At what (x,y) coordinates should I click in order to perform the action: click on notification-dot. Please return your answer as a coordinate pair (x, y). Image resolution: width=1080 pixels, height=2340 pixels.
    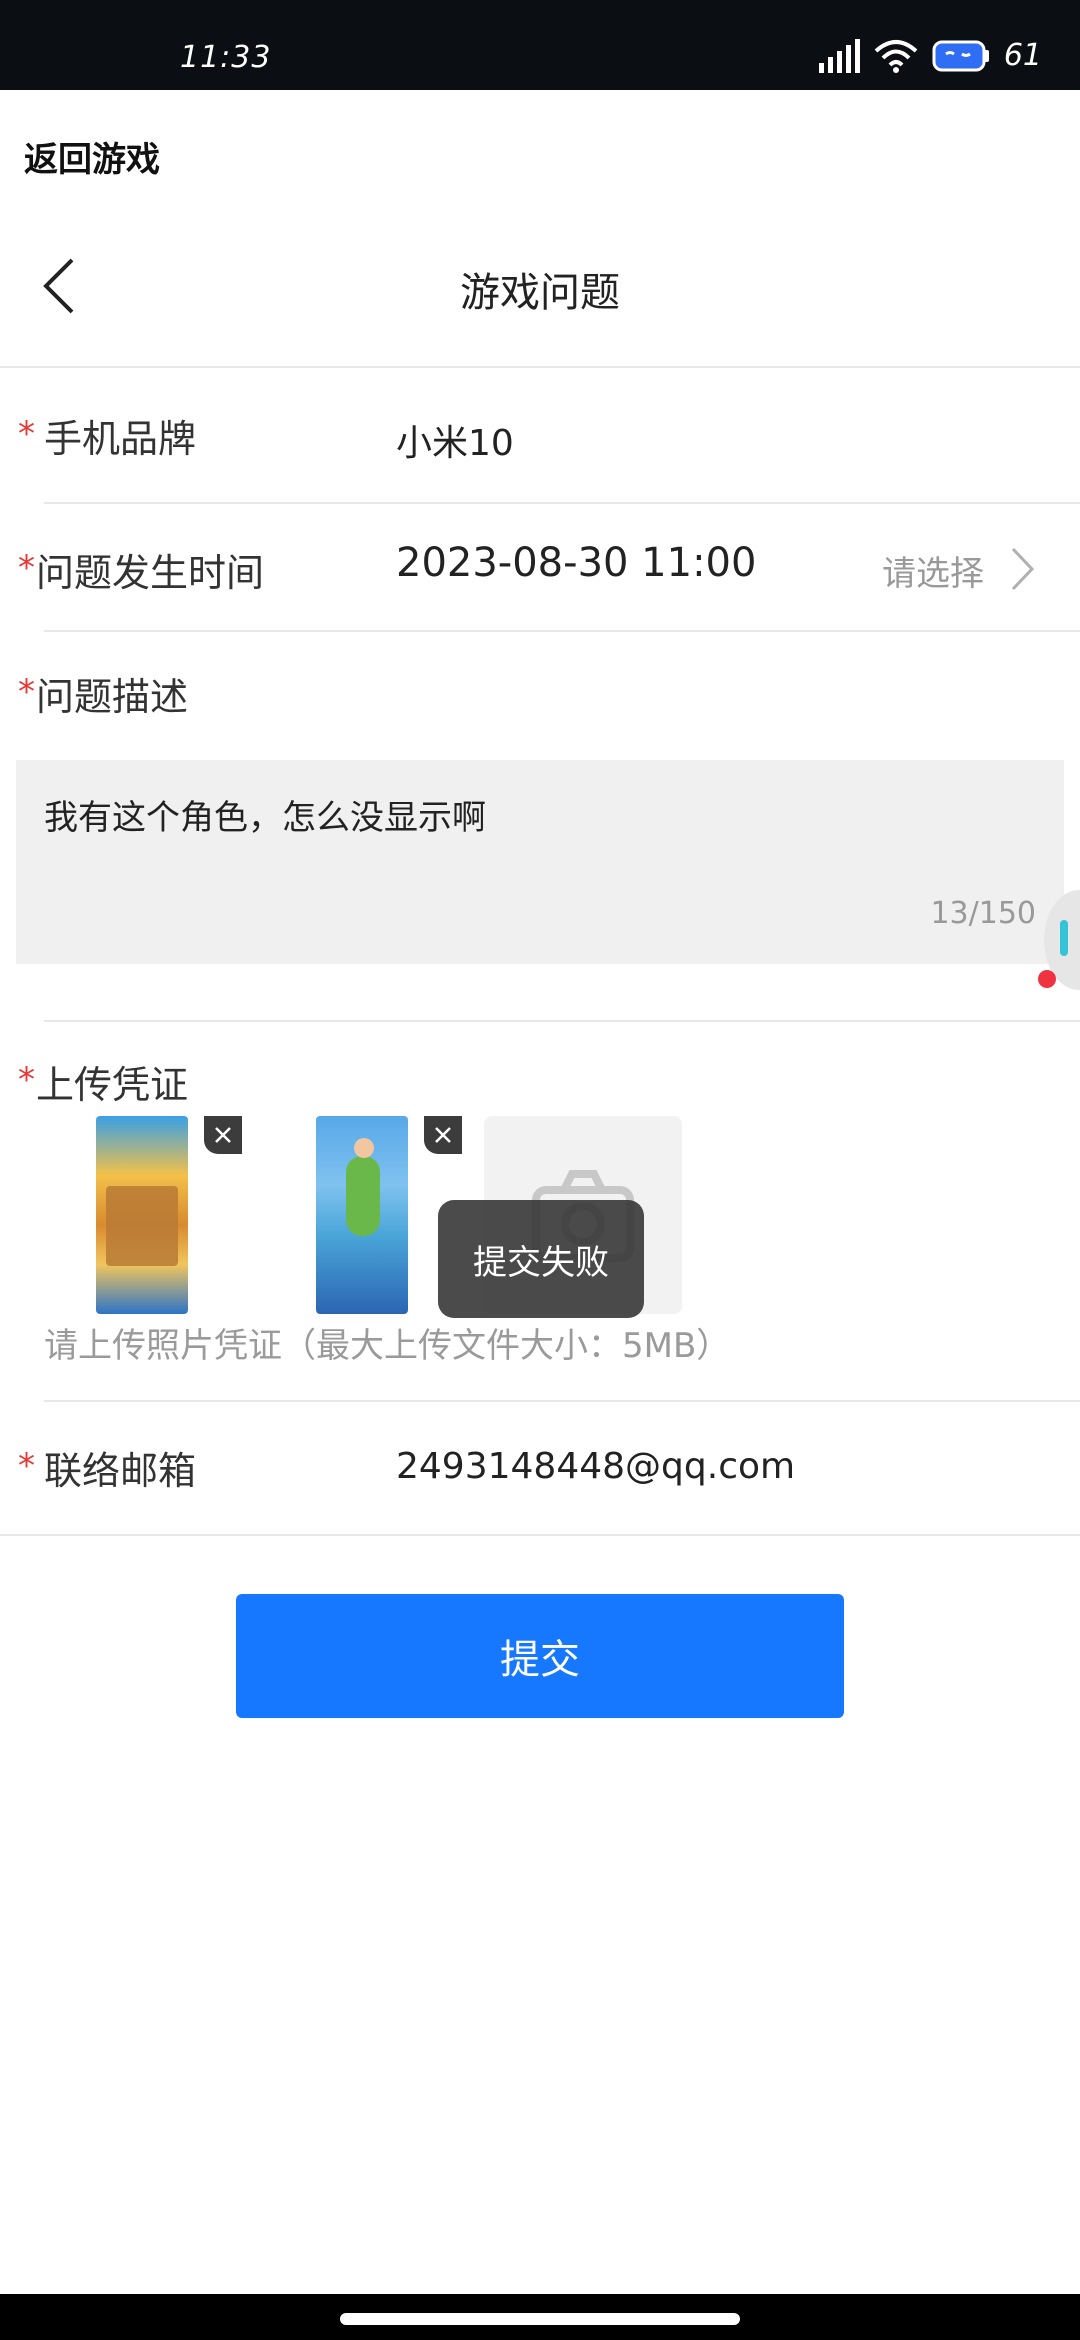
    Looking at the image, I should click on (1047, 979).